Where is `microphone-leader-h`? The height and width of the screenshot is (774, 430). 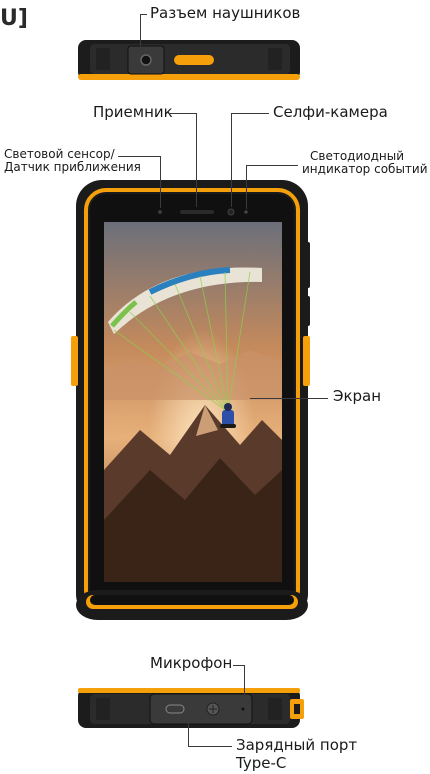 microphone-leader-h is located at coordinates (238, 665).